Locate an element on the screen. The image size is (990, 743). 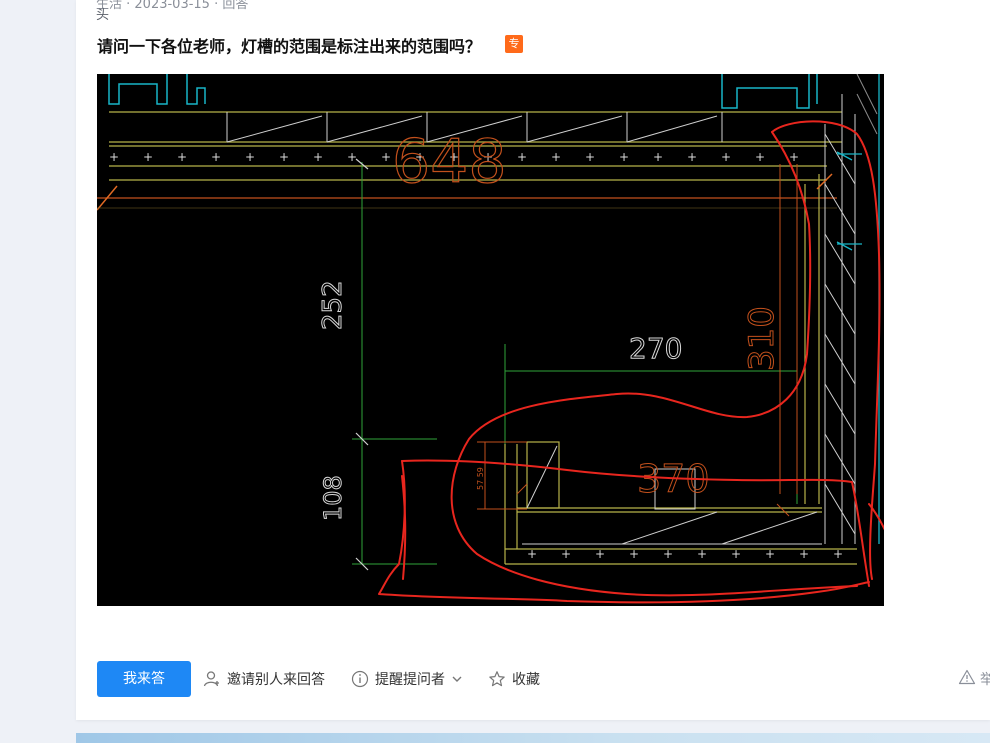
dimension-310: 310 is located at coordinates (762, 338).